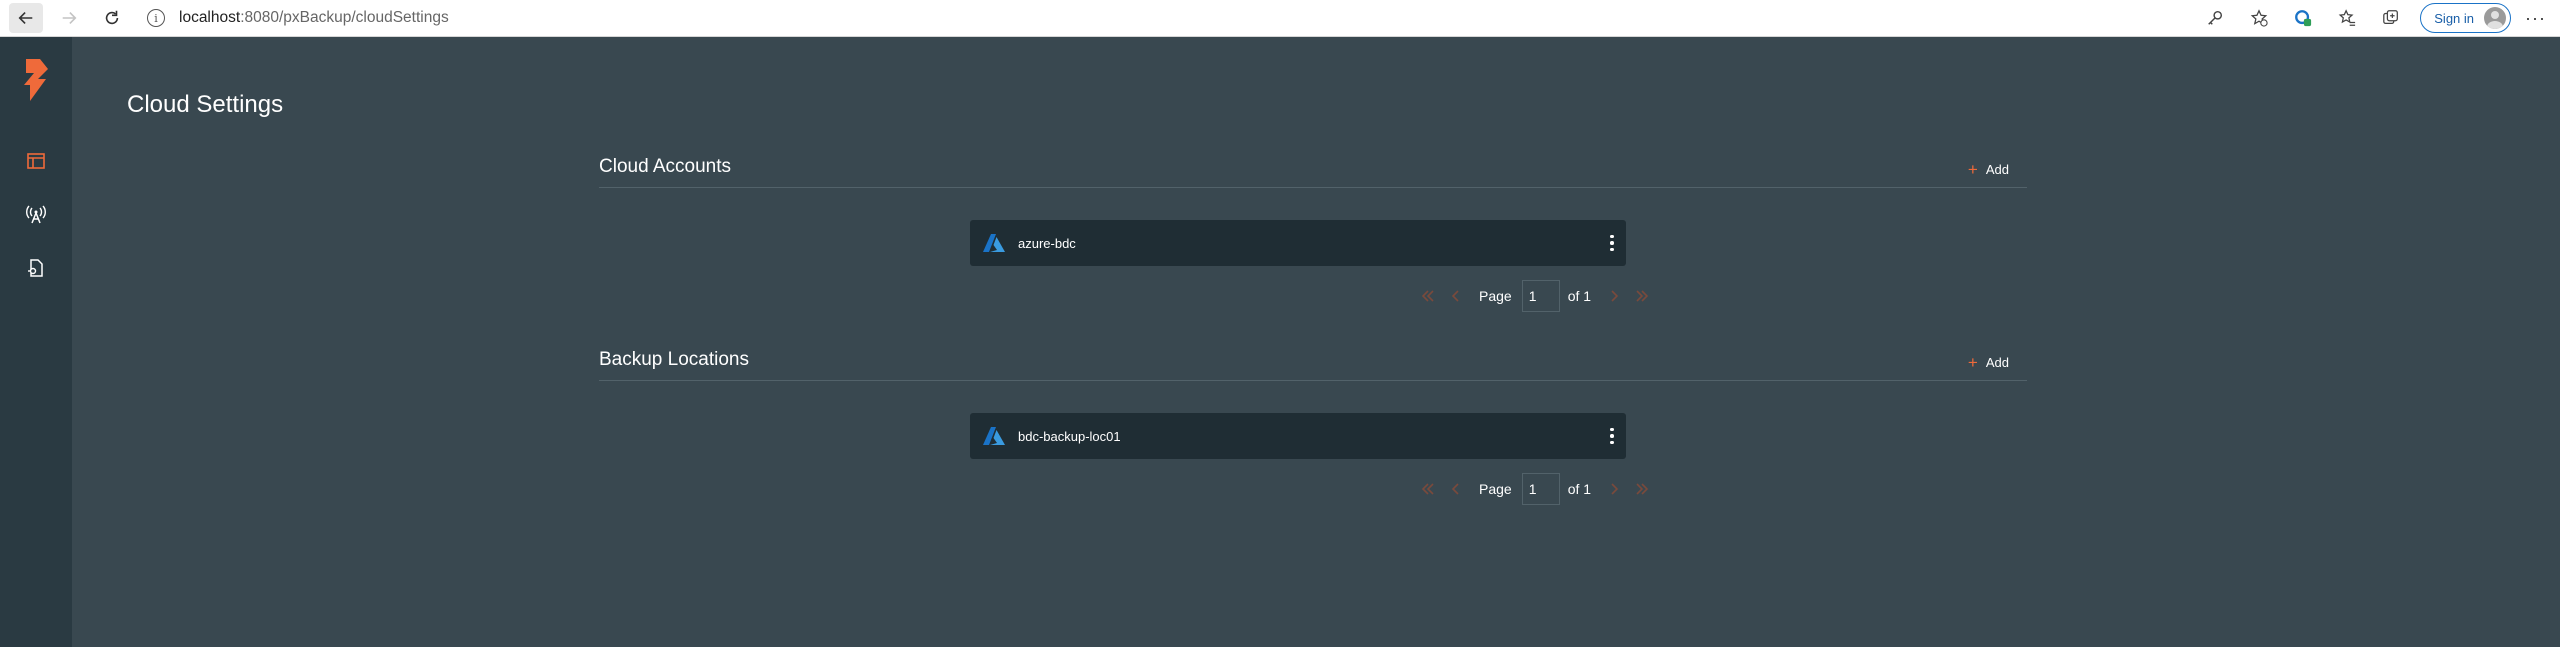 This screenshot has height=647, width=2560. I want to click on add-cloud-account-button: + Add, so click(1988, 169).